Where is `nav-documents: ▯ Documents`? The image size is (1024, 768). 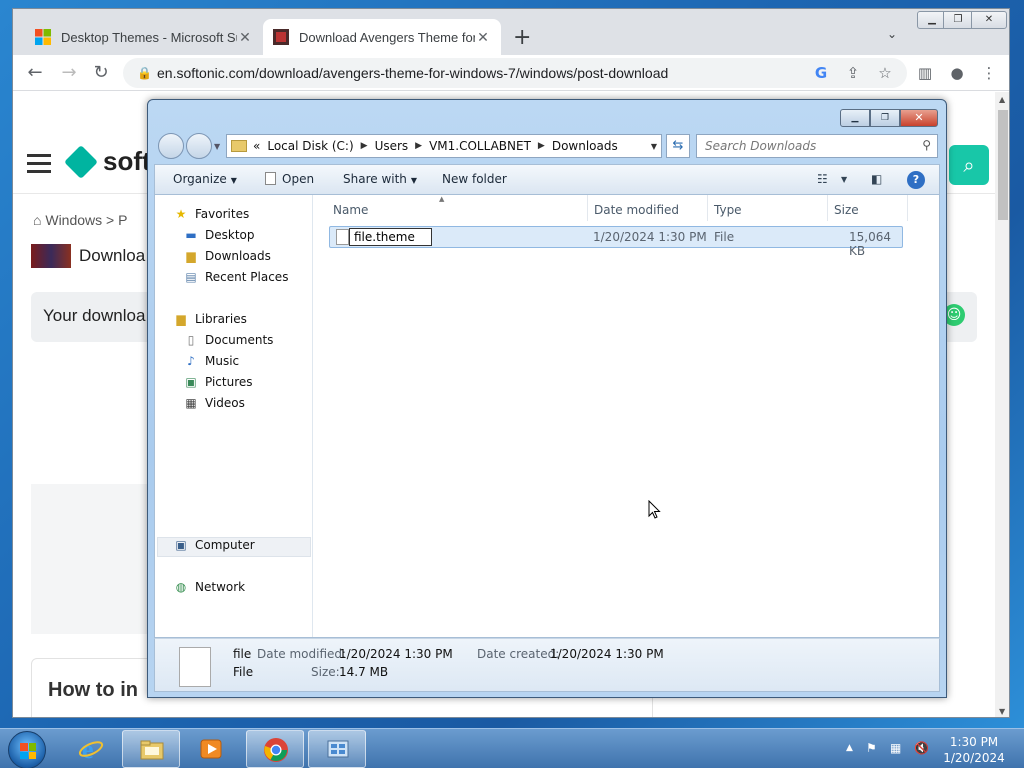
nav-documents: ▯ Documents is located at coordinates (228, 340).